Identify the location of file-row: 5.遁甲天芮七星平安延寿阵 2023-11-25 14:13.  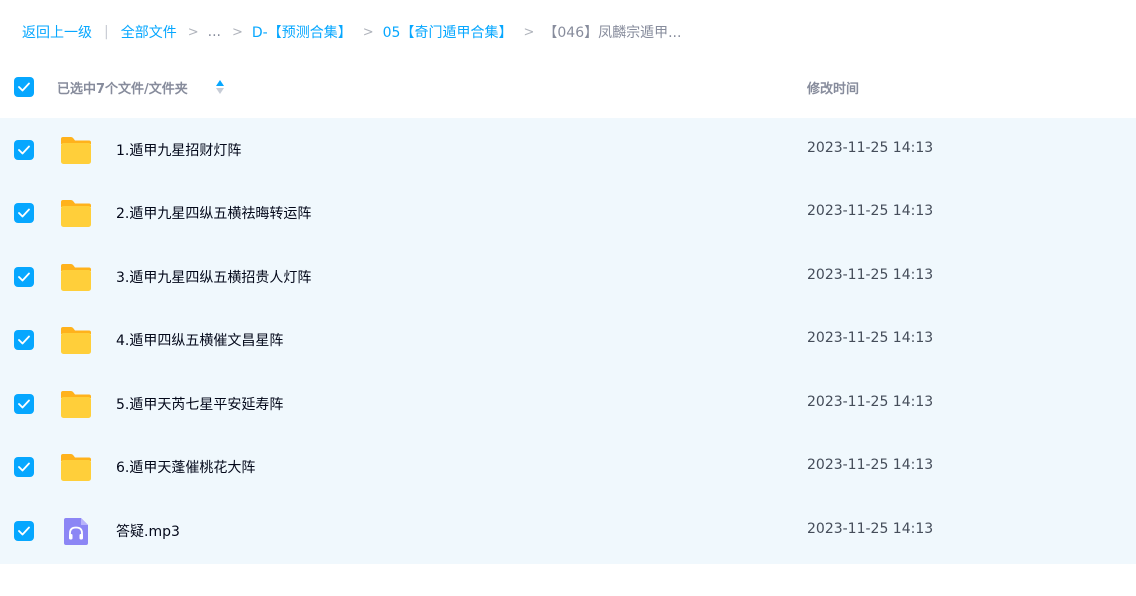
(568, 403).